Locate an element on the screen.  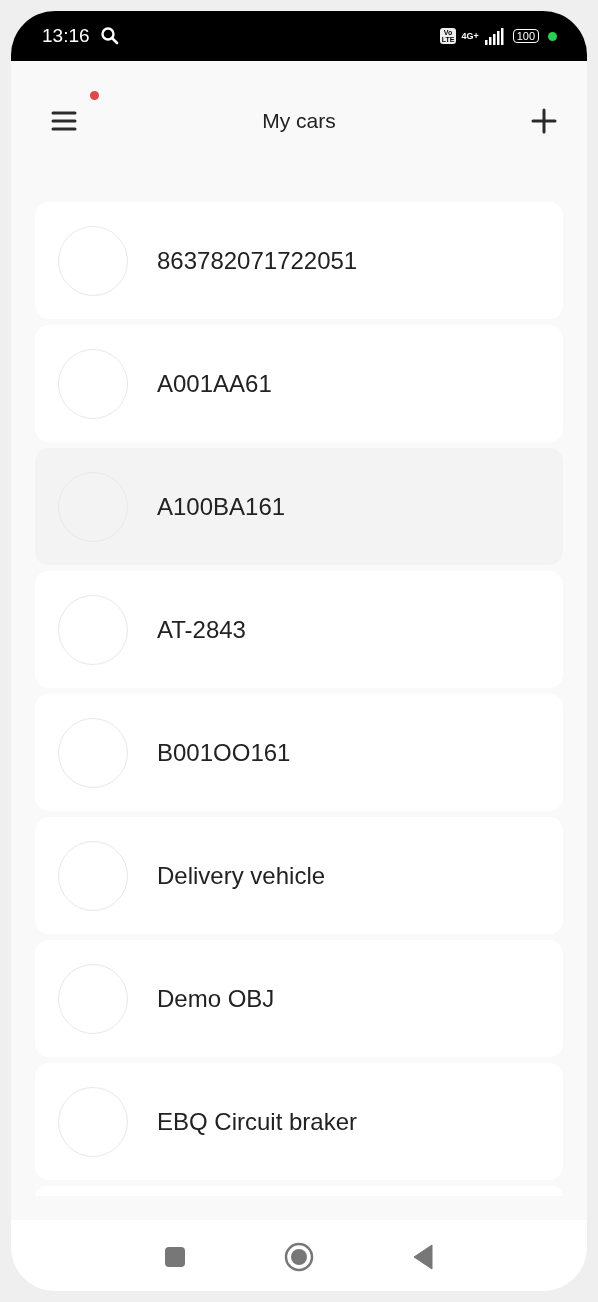
car-list-item: EBQ Circuit braker is located at coordinates (299, 1121).